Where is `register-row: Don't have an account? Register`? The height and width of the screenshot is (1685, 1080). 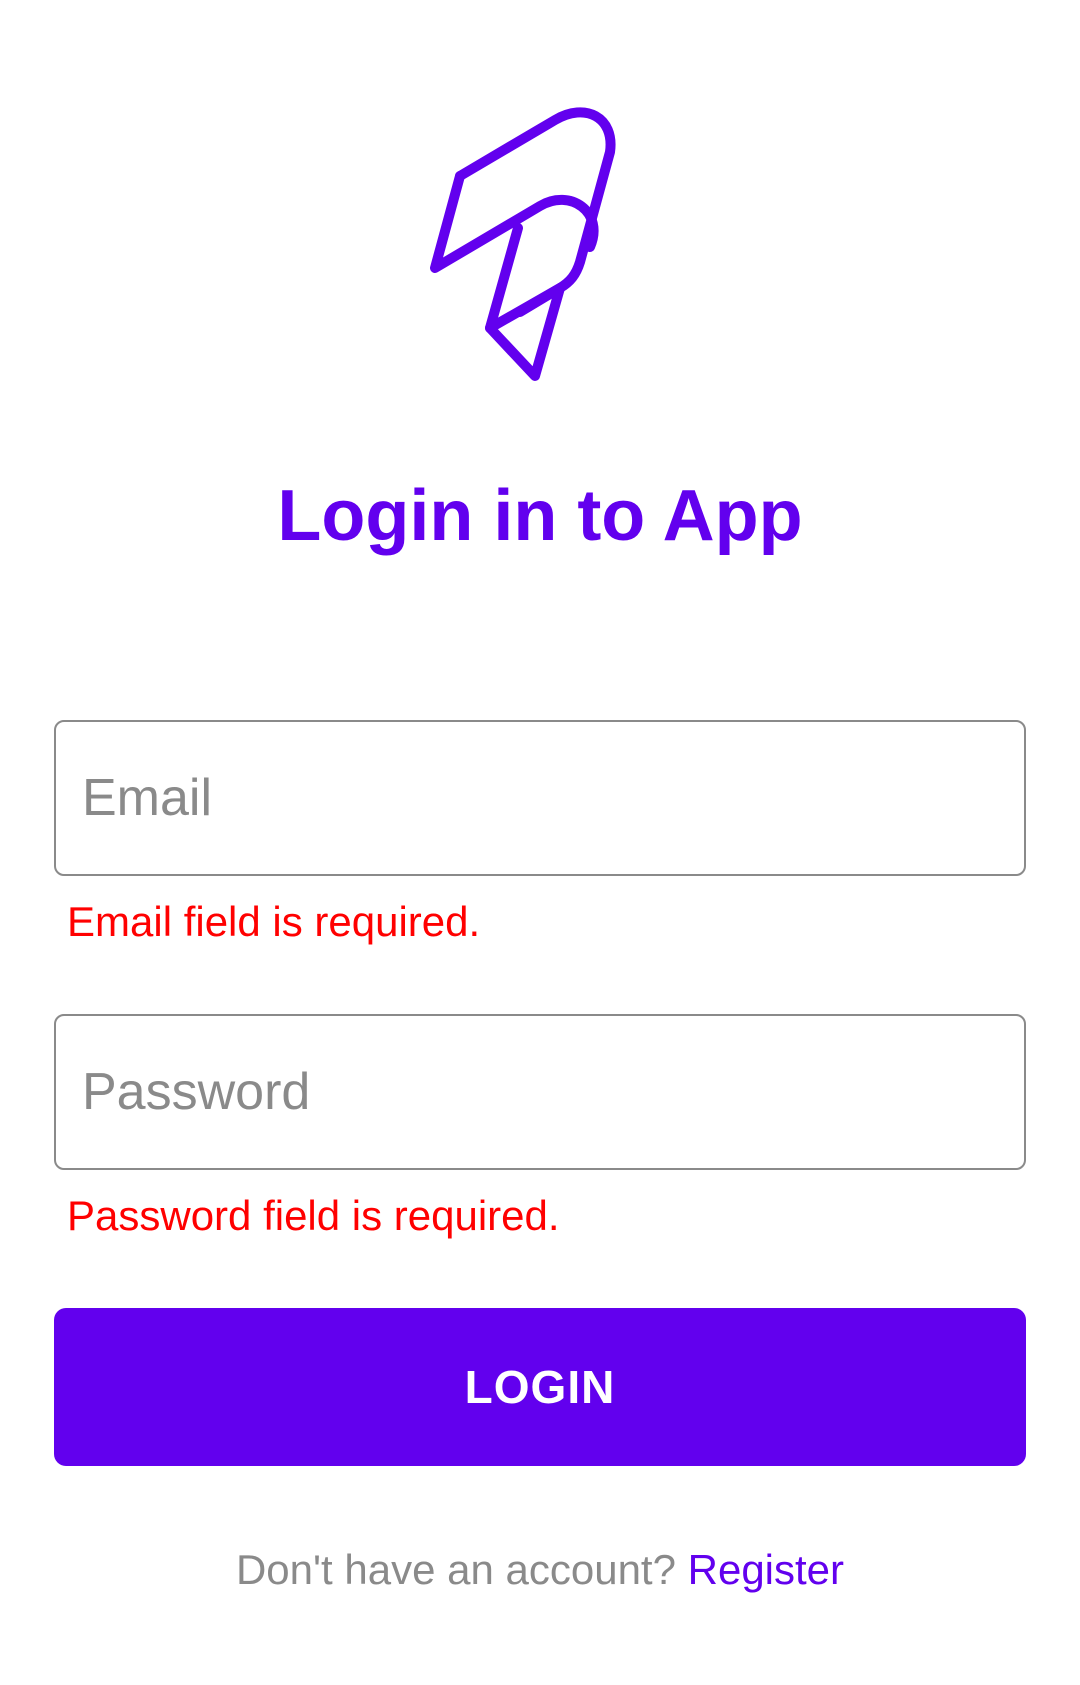 register-row: Don't have an account? Register is located at coordinates (540, 1570).